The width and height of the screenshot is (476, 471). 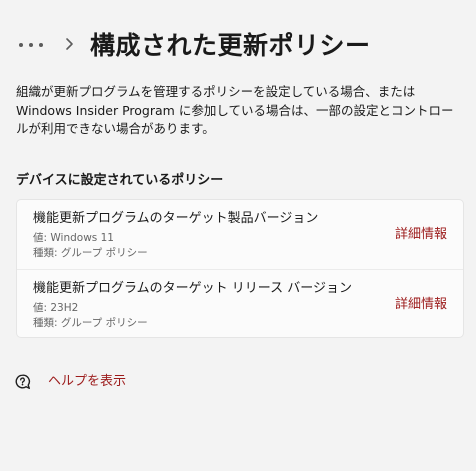 I want to click on policy-name: 機能更新プログラムのターゲット リリース バージョン, so click(x=192, y=288).